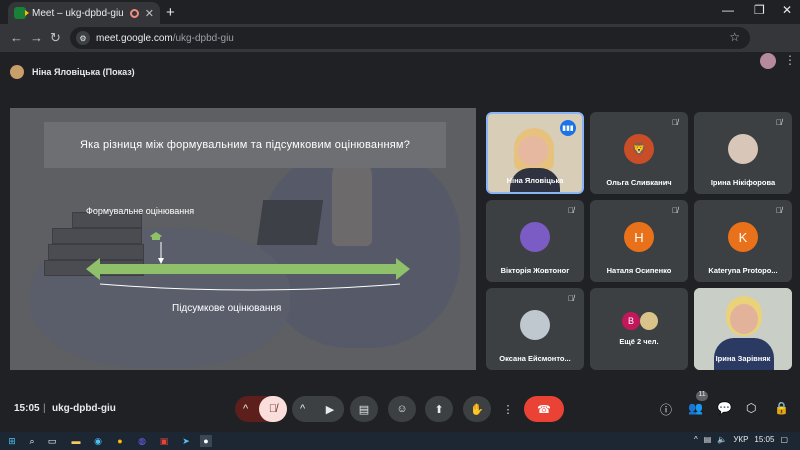  What do you see at coordinates (17, 72) in the screenshot?
I see `presenter-avatar` at bounding box center [17, 72].